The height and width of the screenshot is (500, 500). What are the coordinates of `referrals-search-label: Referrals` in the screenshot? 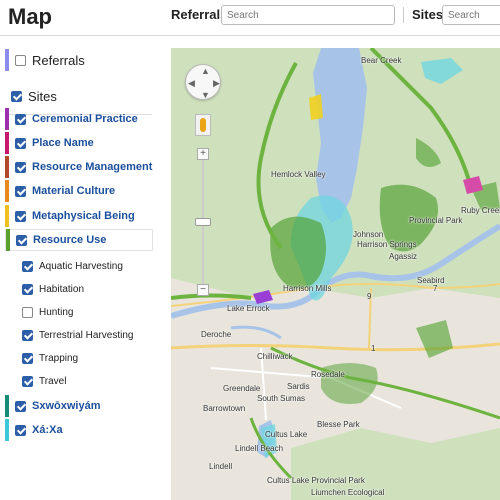 It's located at (199, 14).